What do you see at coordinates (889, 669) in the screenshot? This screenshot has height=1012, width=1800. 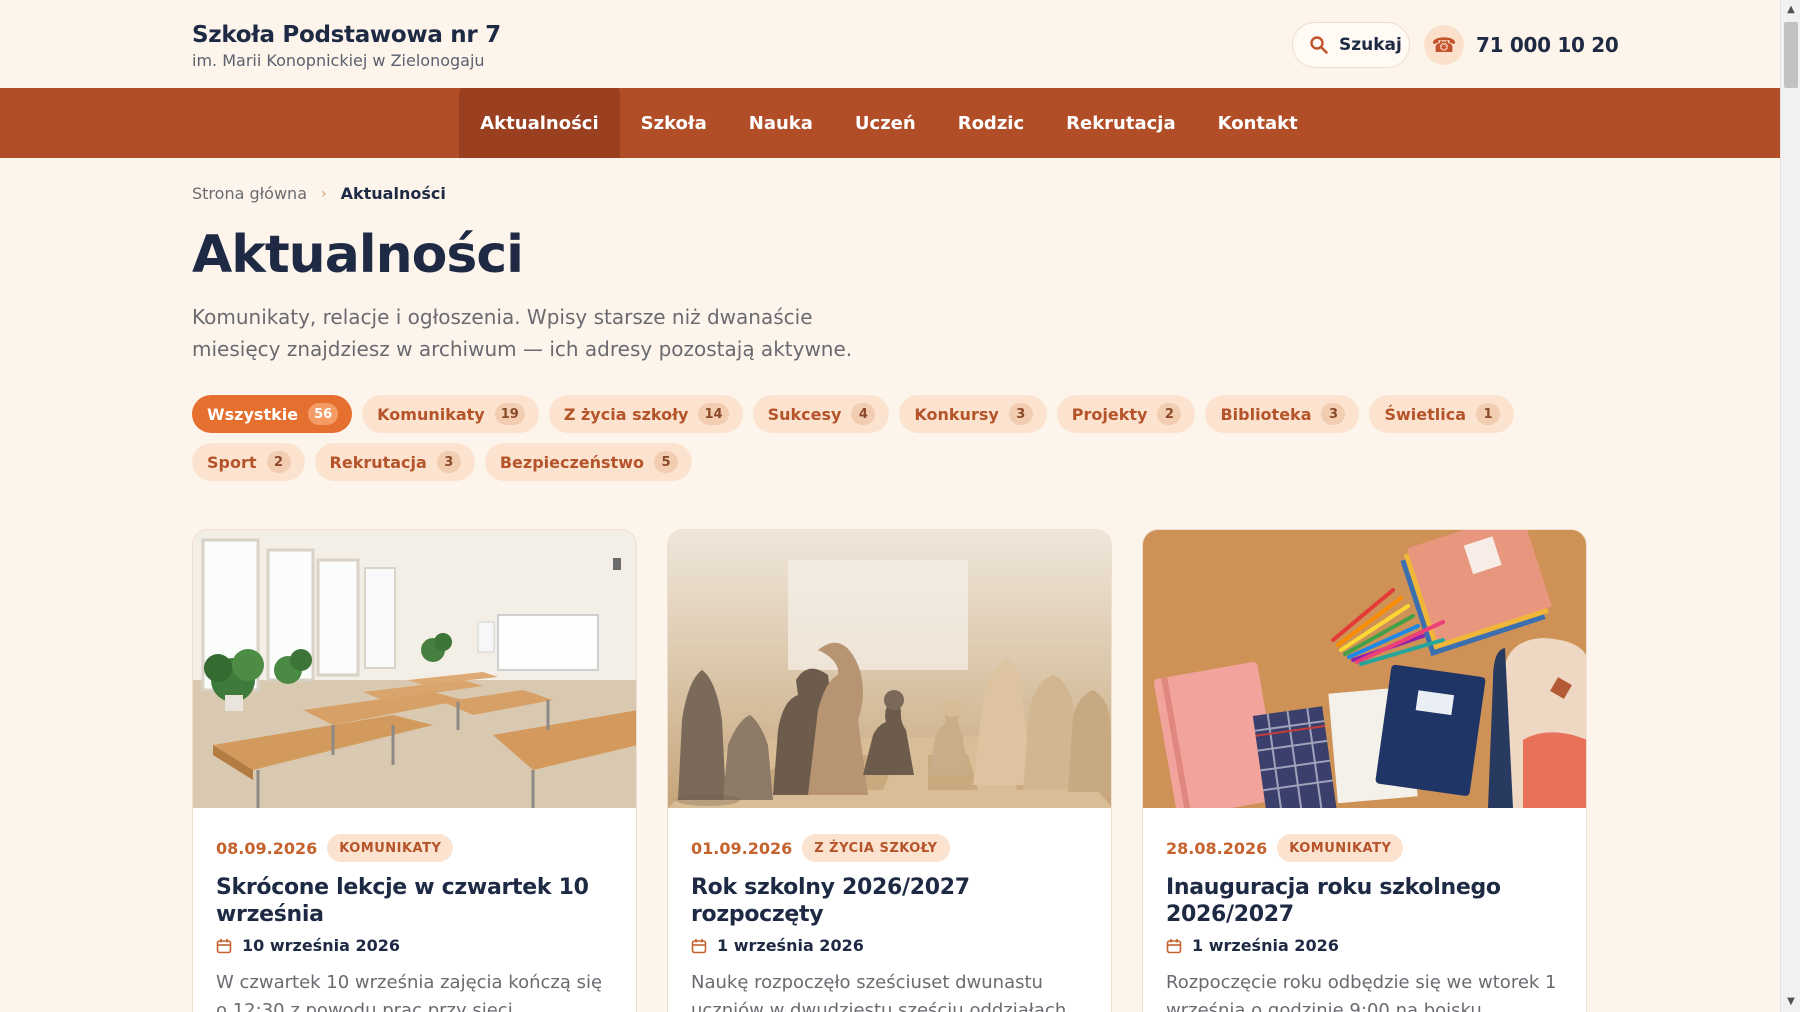 I see `article-image-chess` at bounding box center [889, 669].